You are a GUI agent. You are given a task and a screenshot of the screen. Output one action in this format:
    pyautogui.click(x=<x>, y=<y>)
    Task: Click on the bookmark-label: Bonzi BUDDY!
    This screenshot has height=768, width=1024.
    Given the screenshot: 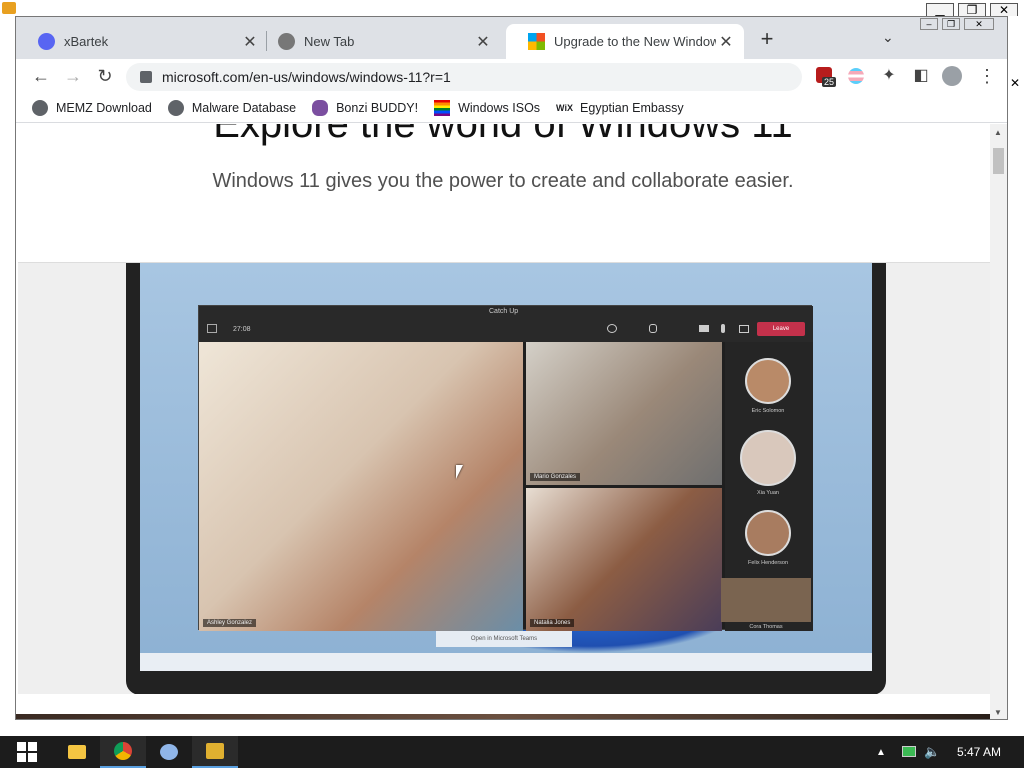 What is the action you would take?
    pyautogui.click(x=377, y=107)
    